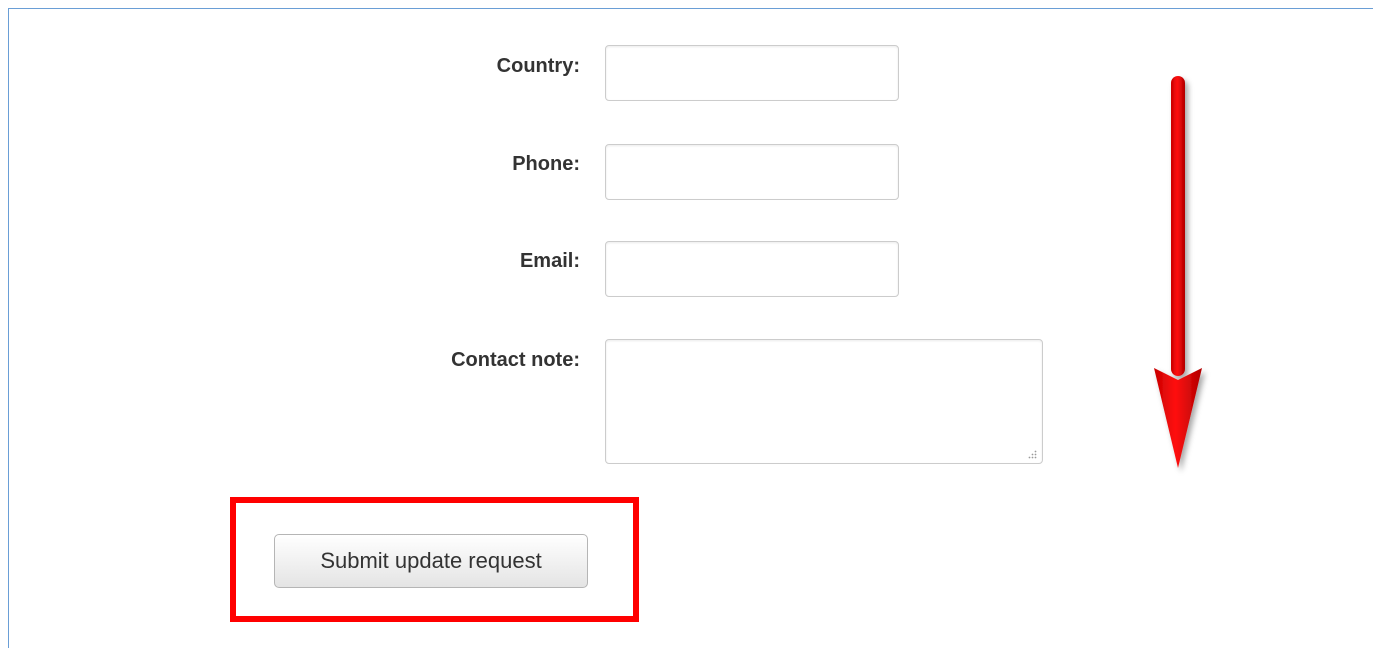 The height and width of the screenshot is (648, 1373). I want to click on email-label: Email:, so click(549, 261).